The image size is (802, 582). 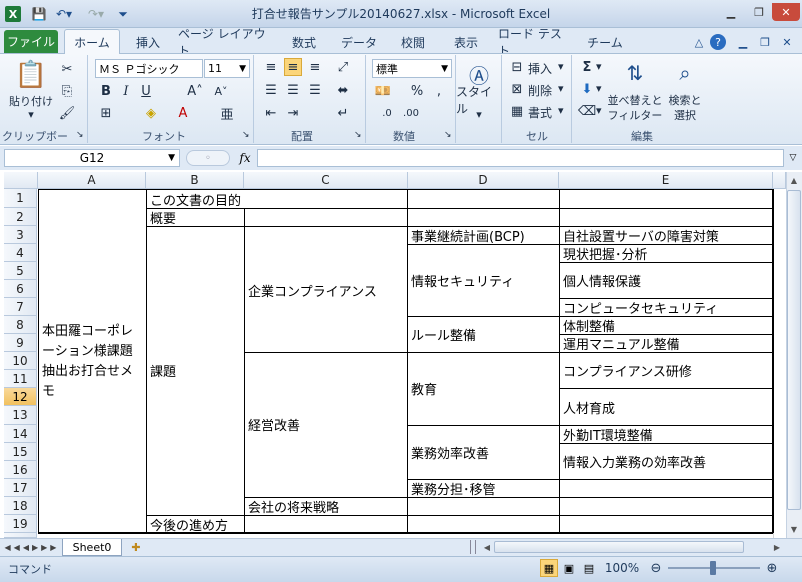 I want to click on row-header-14: 14, so click(x=20, y=434).